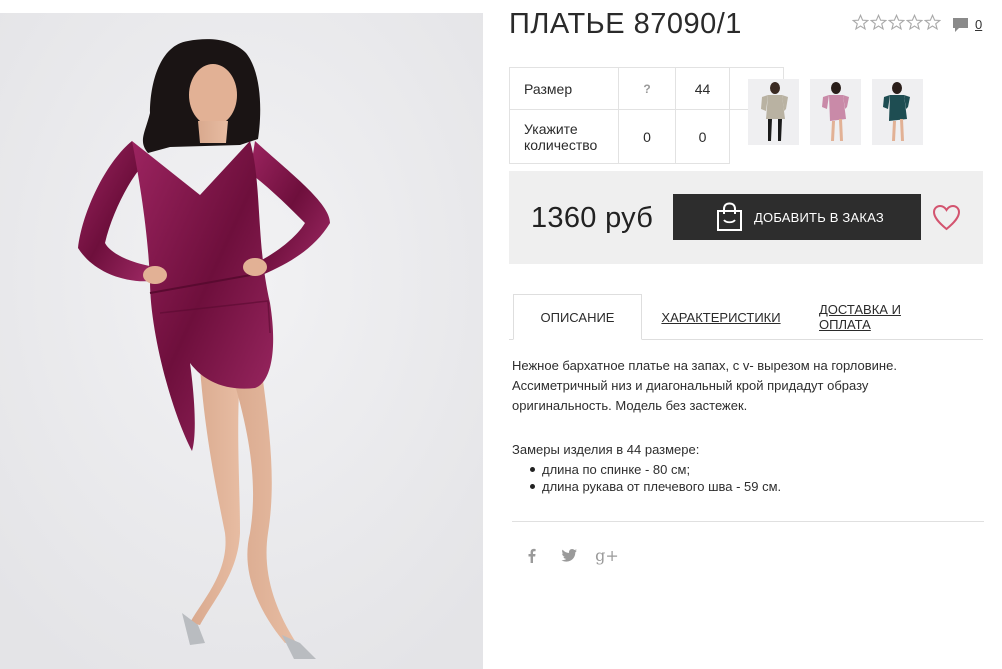  I want to click on facebook-share, so click(532, 555).